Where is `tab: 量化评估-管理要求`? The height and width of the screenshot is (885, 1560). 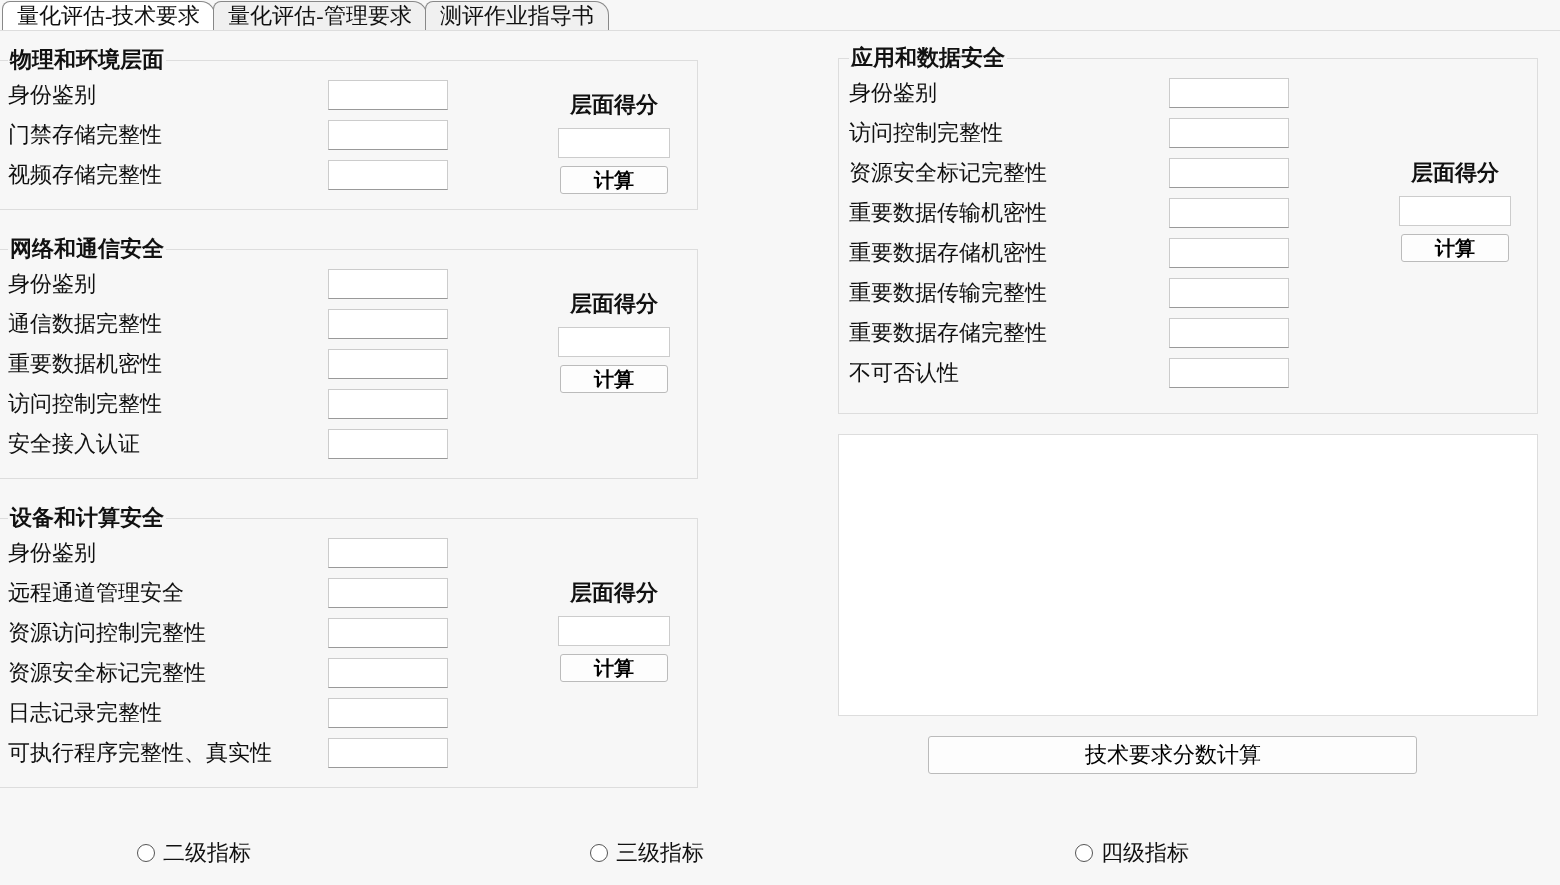
tab: 量化评估-管理要求 is located at coordinates (320, 15).